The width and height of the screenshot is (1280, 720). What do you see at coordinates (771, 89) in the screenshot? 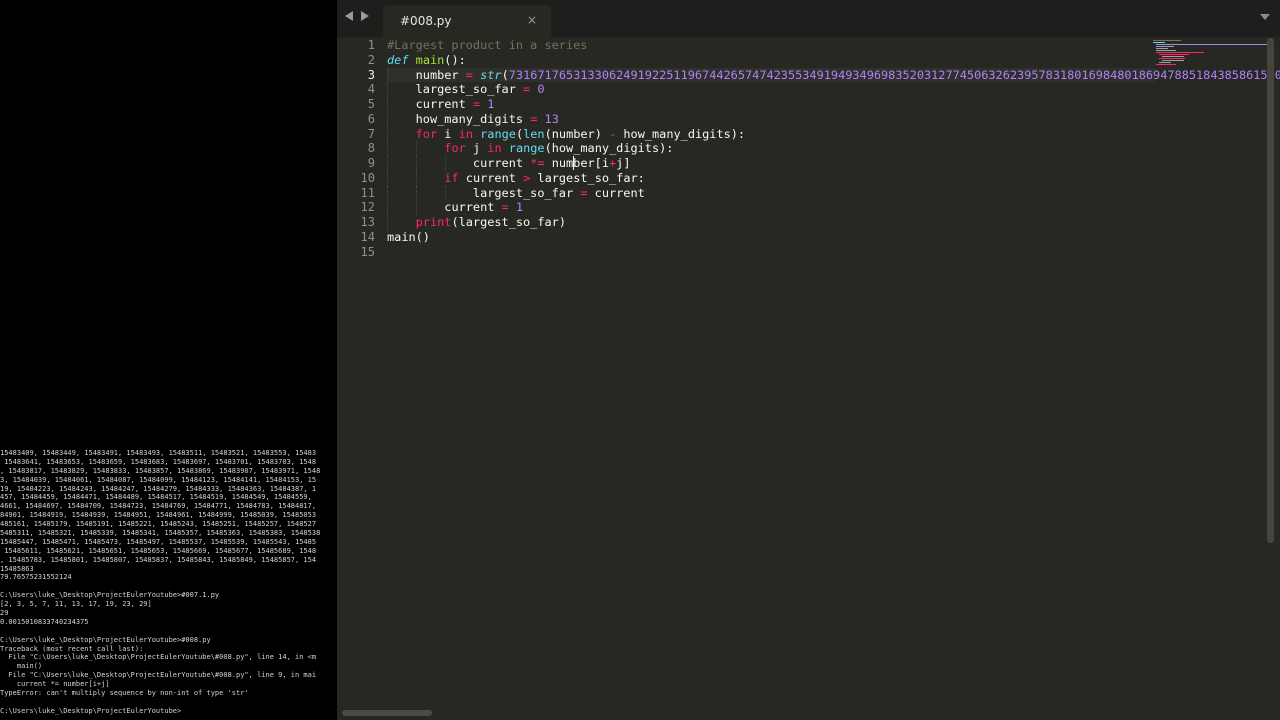
I see `code-line-4: largest_so_far = 0` at bounding box center [771, 89].